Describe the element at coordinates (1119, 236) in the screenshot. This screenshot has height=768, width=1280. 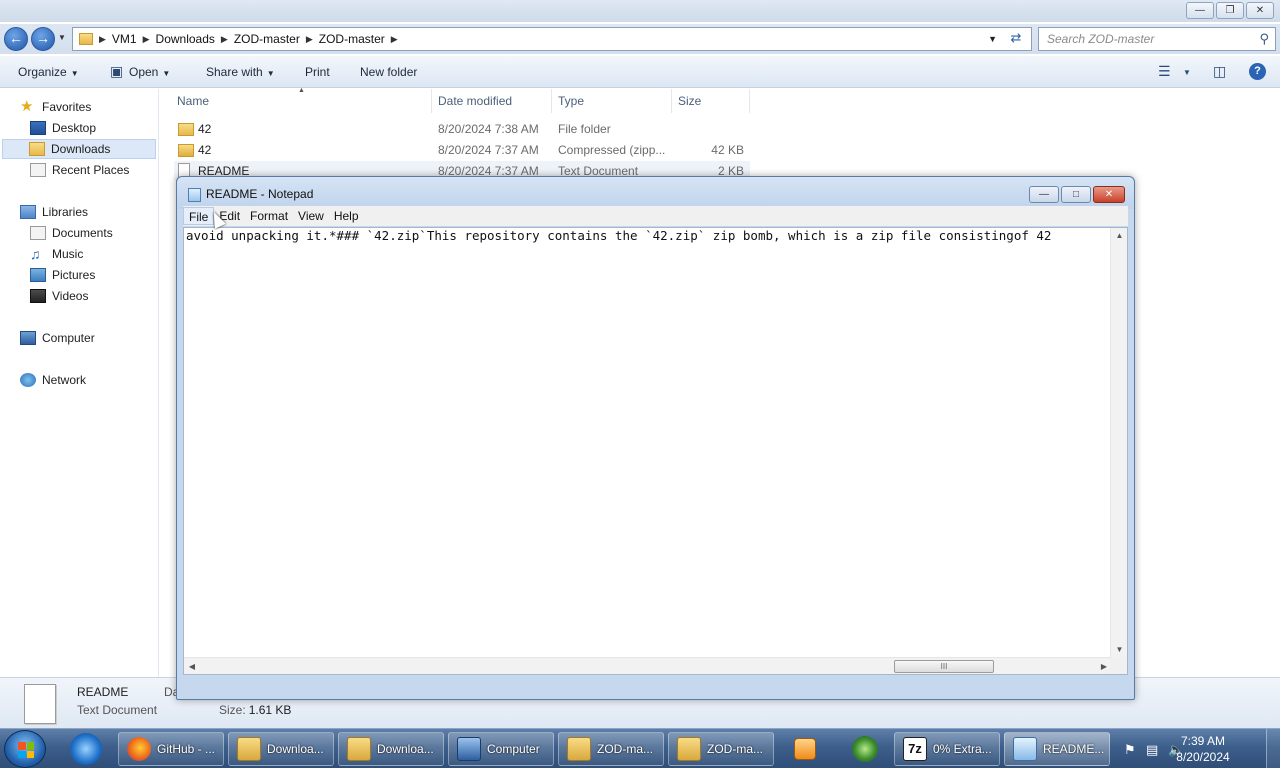
I see `scroll-up-icon: ▲` at that location.